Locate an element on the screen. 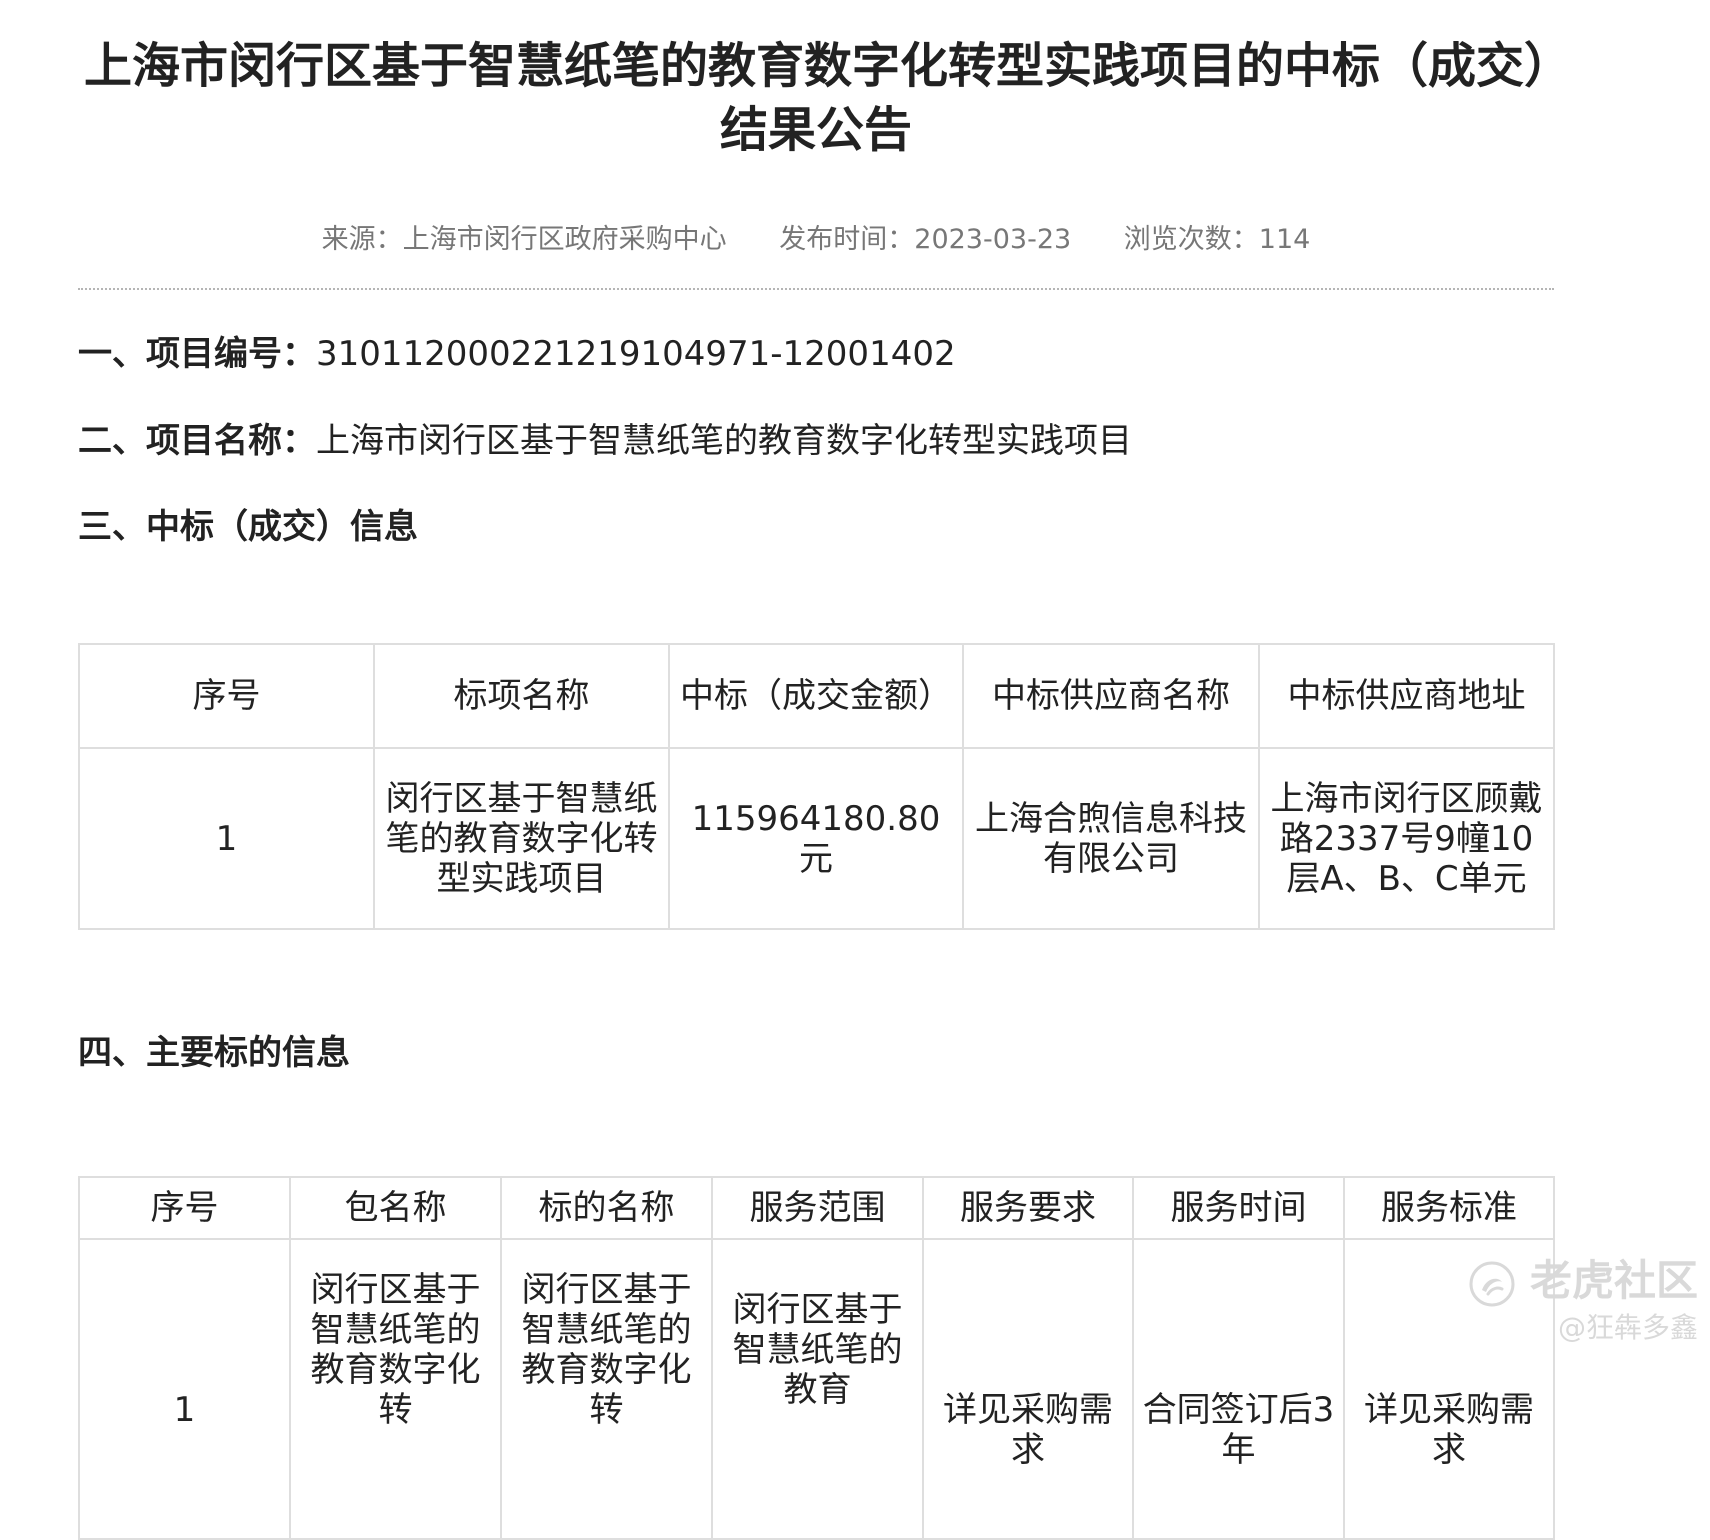 The width and height of the screenshot is (1710, 1540). tiger-community-logo-icon is located at coordinates (1492, 1283).